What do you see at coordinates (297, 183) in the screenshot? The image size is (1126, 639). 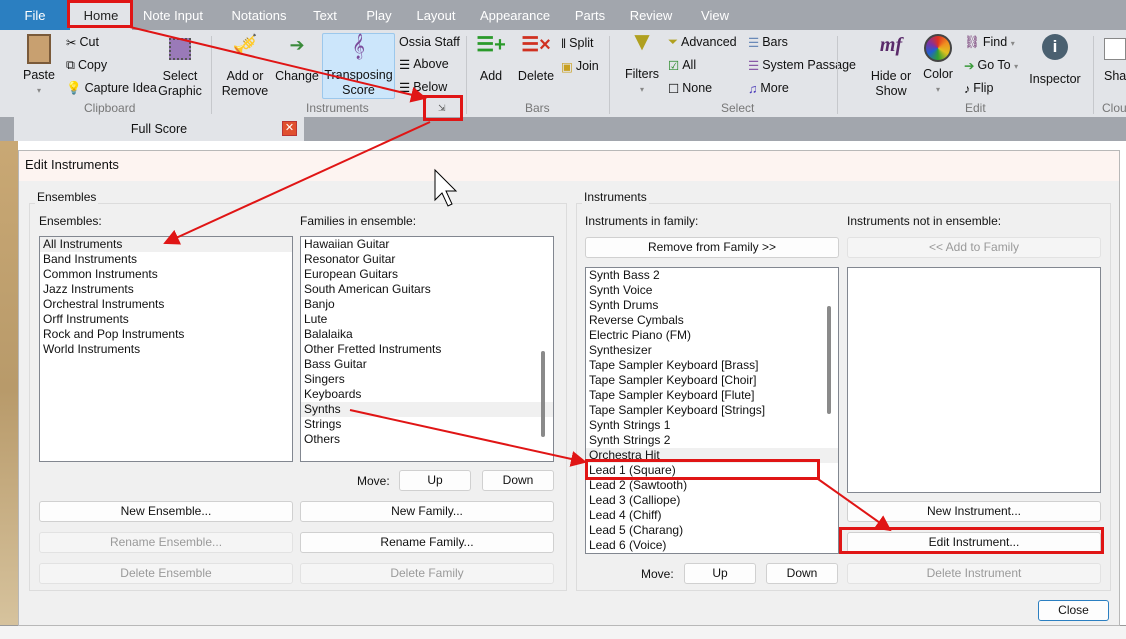 I see `arrow-launcher-to-ensembles` at bounding box center [297, 183].